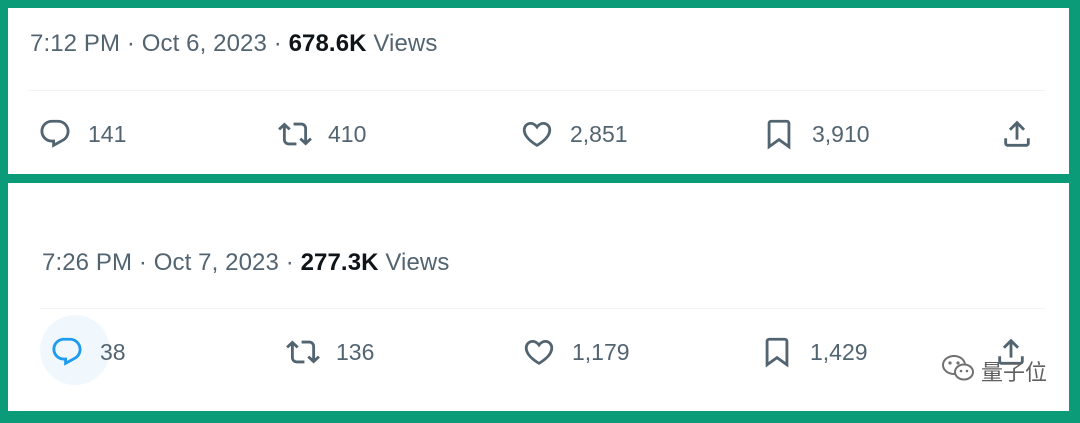 The height and width of the screenshot is (423, 1080). What do you see at coordinates (839, 351) in the screenshot?
I see `bookmark-count: 1,429` at bounding box center [839, 351].